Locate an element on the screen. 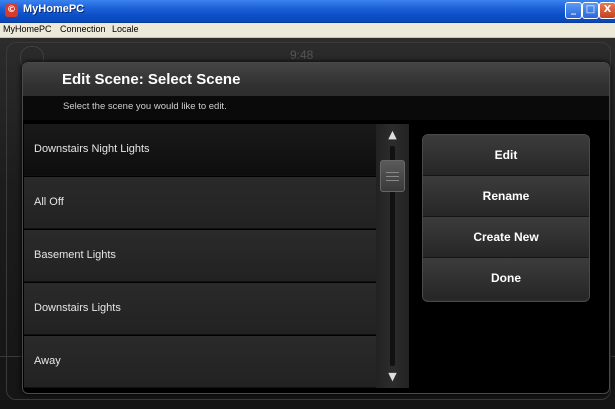 The height and width of the screenshot is (409, 615). close-button: X is located at coordinates (607, 10).